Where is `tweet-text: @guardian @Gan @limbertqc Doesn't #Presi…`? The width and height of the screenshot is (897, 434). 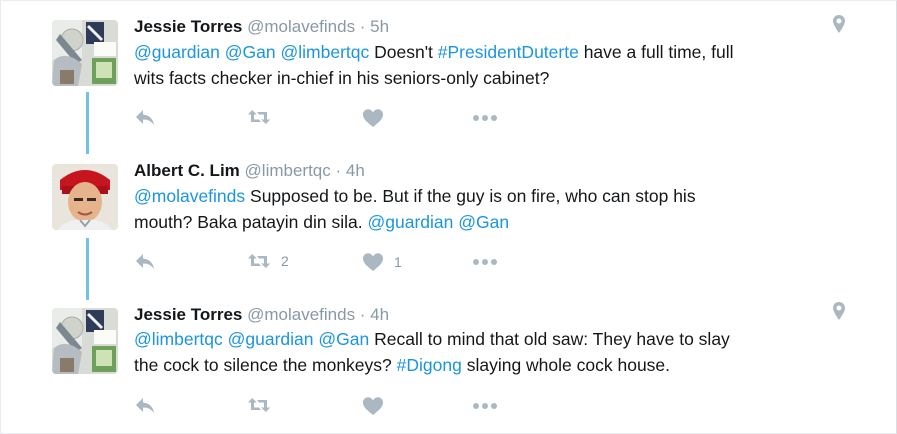
tweet-text: @guardian @Gan @limbertqc Doesn't #Presi… is located at coordinates (484, 65).